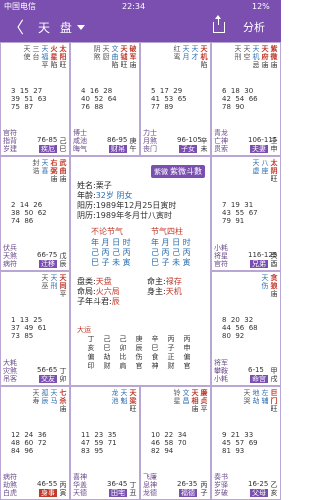  I want to click on star: 天机陷, so click(204, 57).